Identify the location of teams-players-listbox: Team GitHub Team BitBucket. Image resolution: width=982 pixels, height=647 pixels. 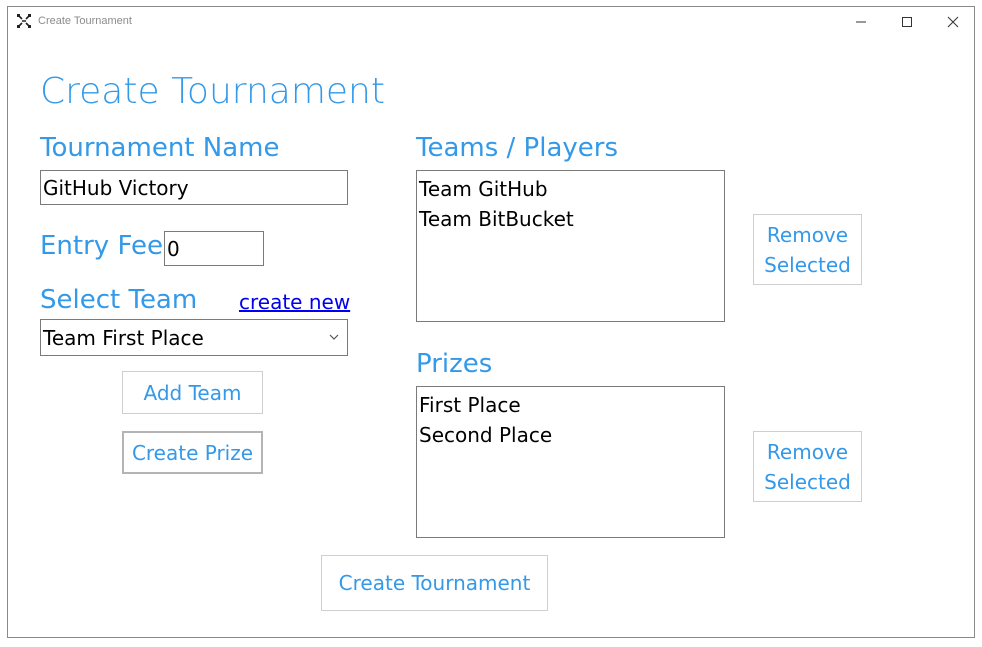
(570, 246).